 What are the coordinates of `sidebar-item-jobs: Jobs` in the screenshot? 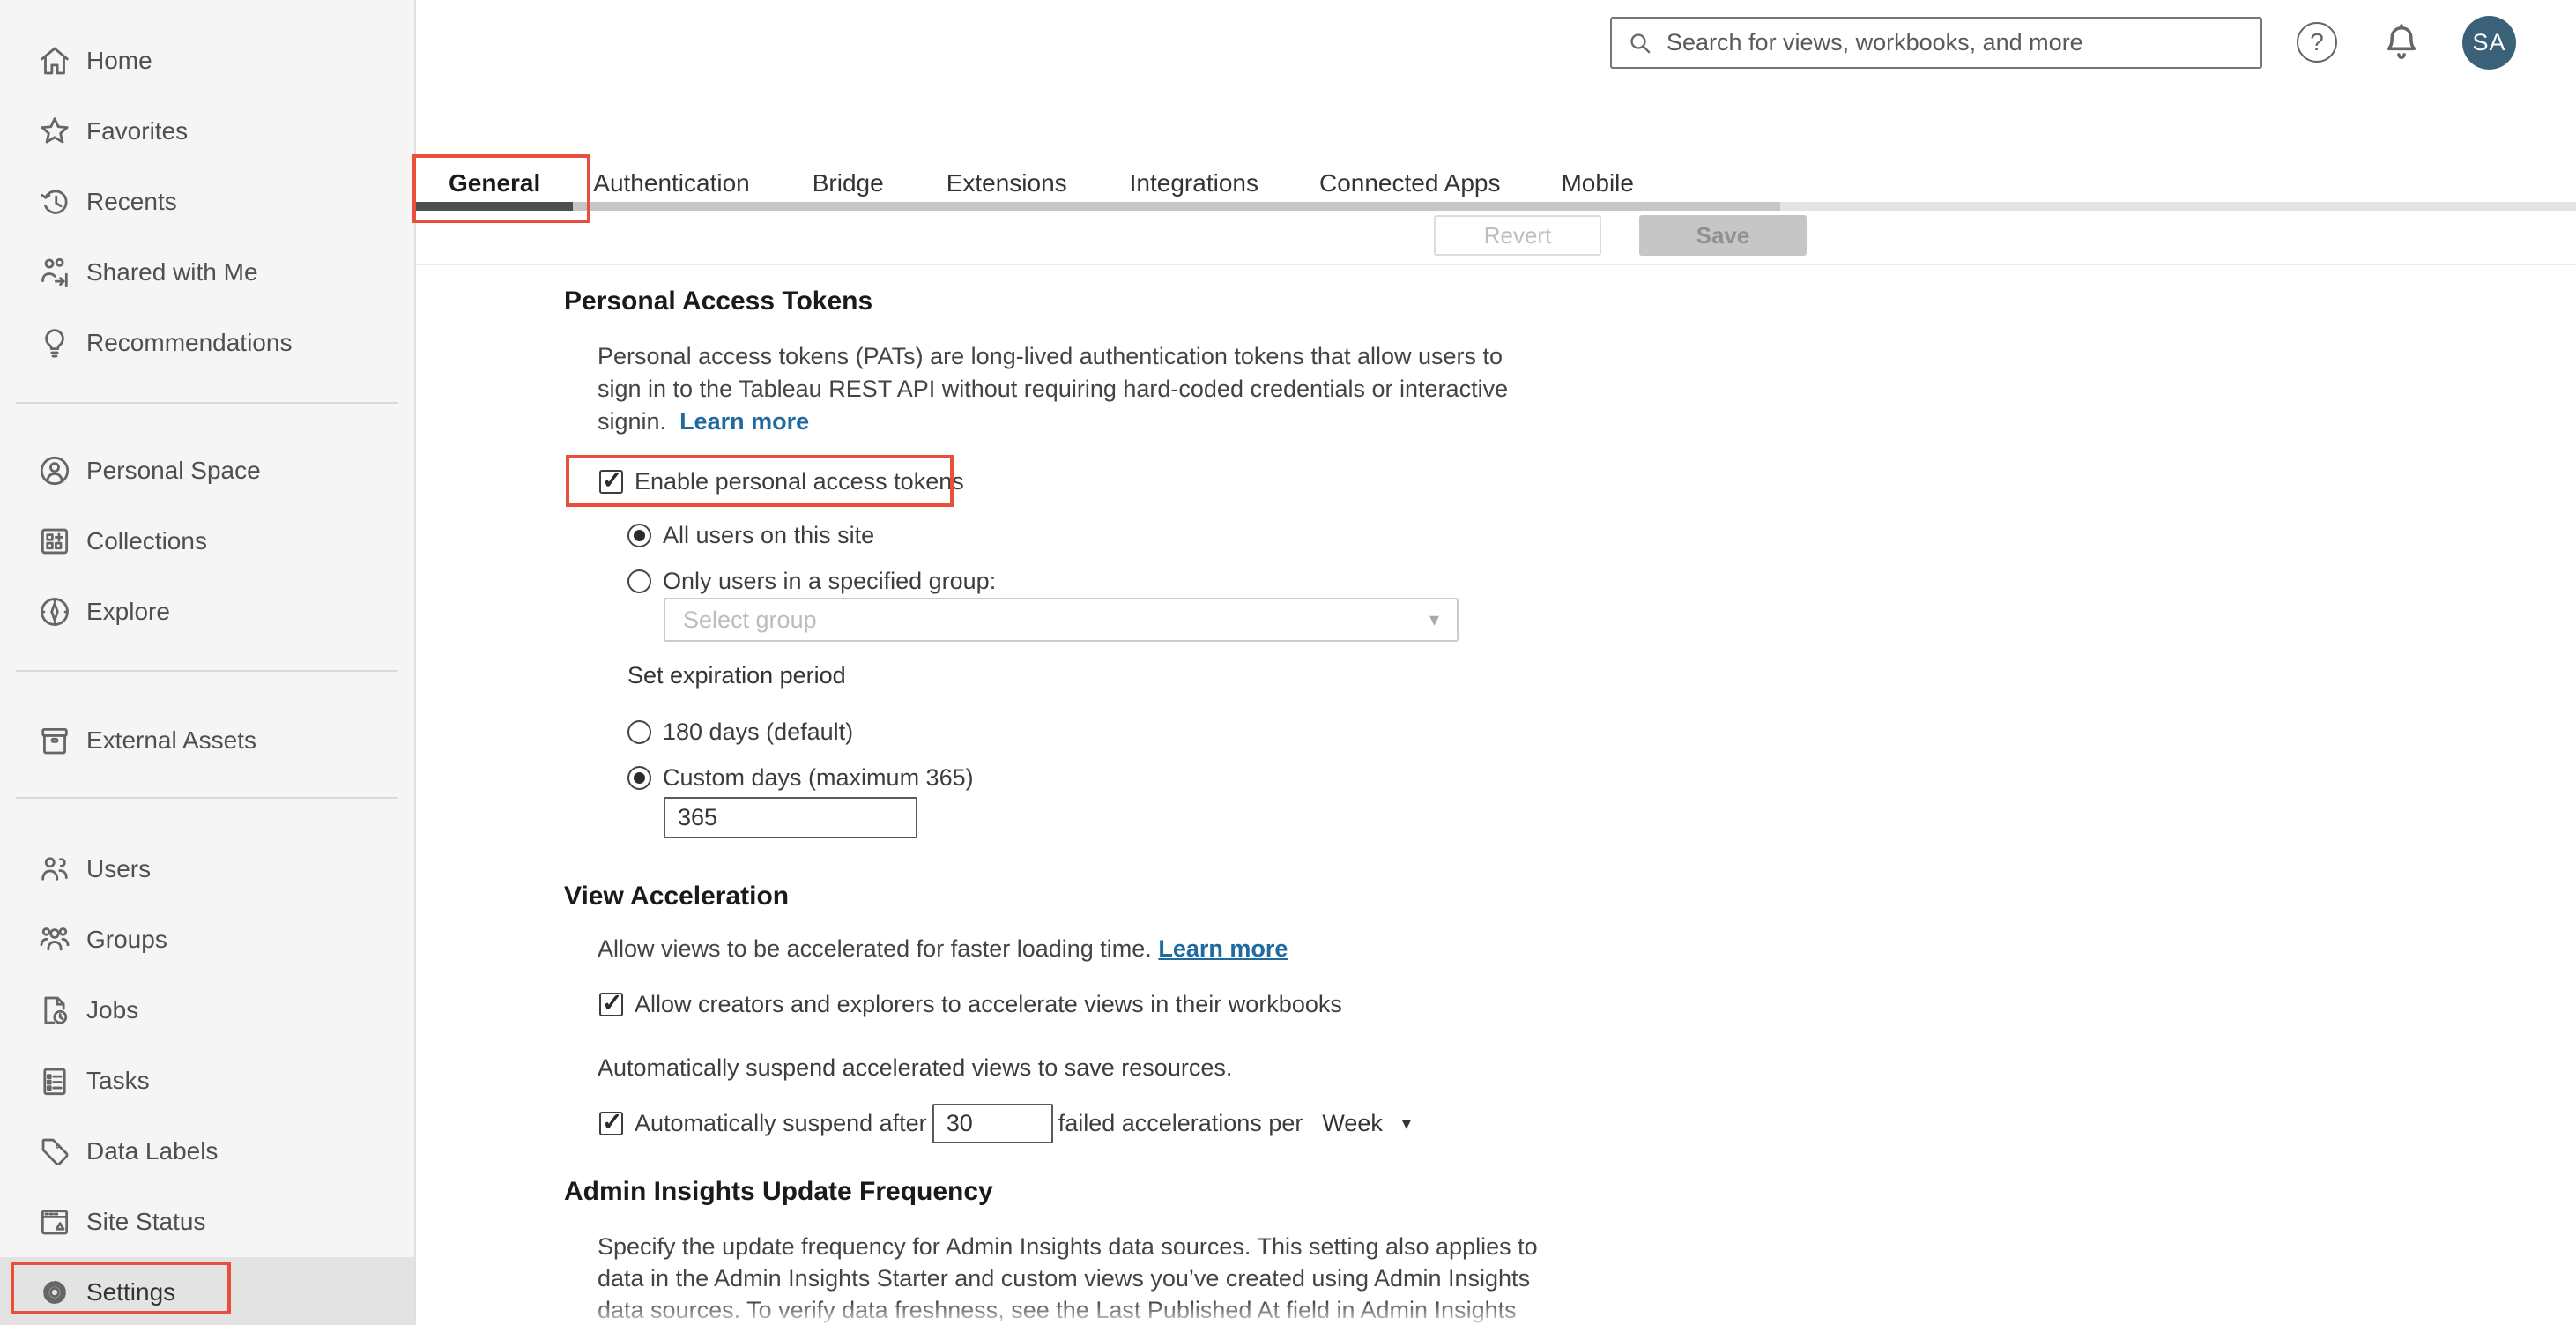 It's located at (207, 1010).